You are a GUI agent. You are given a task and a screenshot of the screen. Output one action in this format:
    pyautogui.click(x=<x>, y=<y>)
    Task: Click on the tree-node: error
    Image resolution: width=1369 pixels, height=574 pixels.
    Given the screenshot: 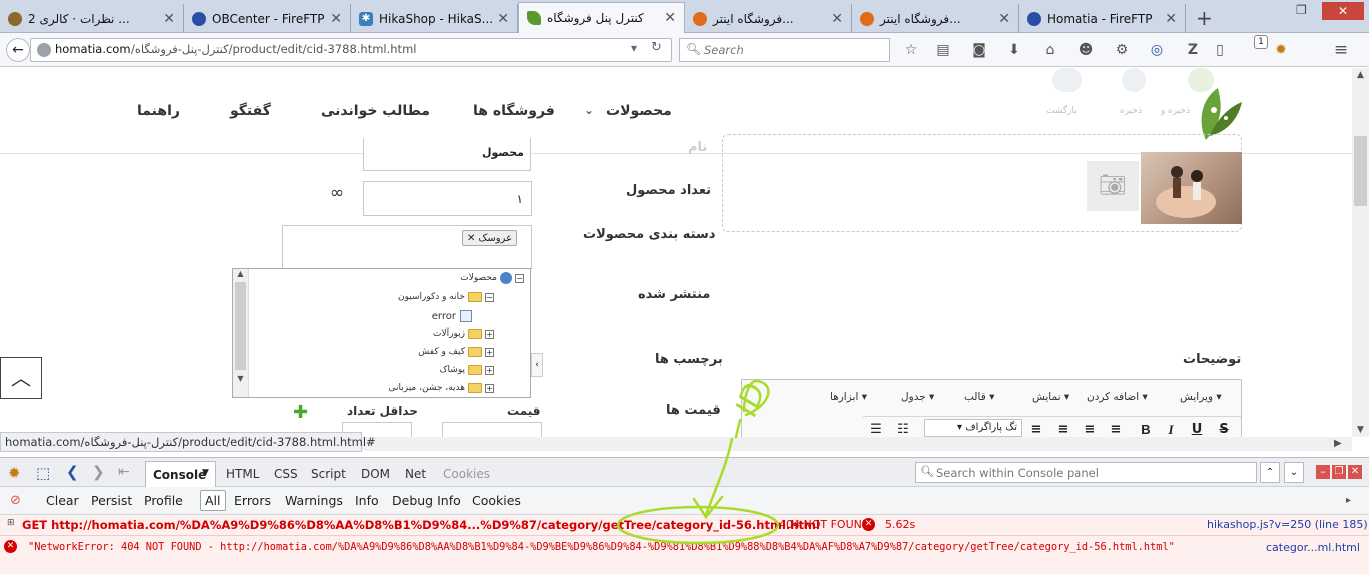 What is the action you would take?
    pyautogui.click(x=454, y=316)
    